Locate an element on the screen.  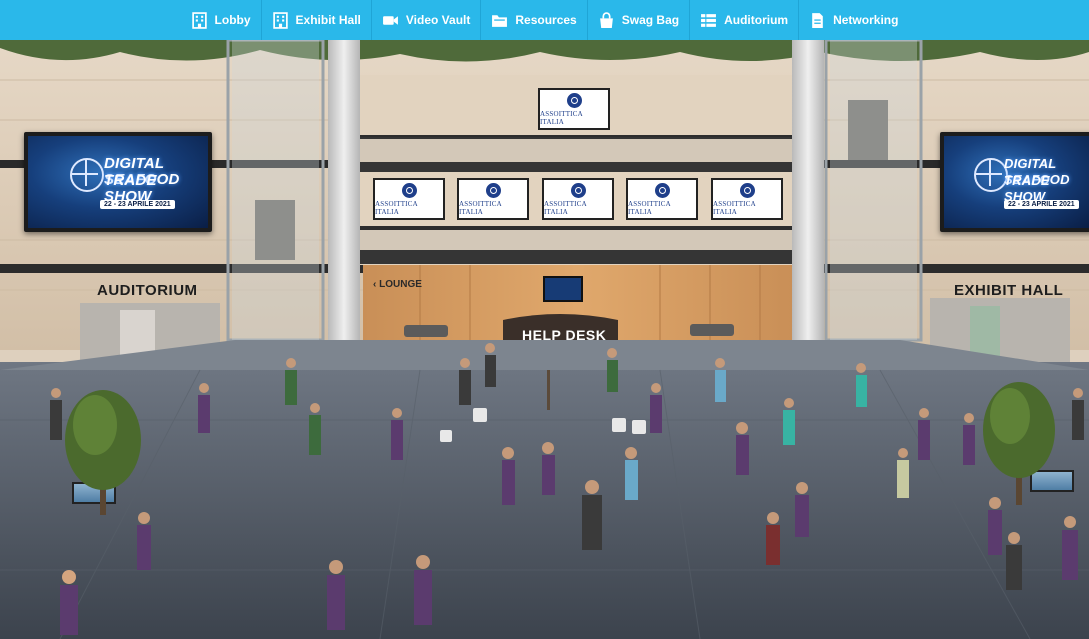
nav-video-vault: Video Vault is located at coordinates (427, 20).